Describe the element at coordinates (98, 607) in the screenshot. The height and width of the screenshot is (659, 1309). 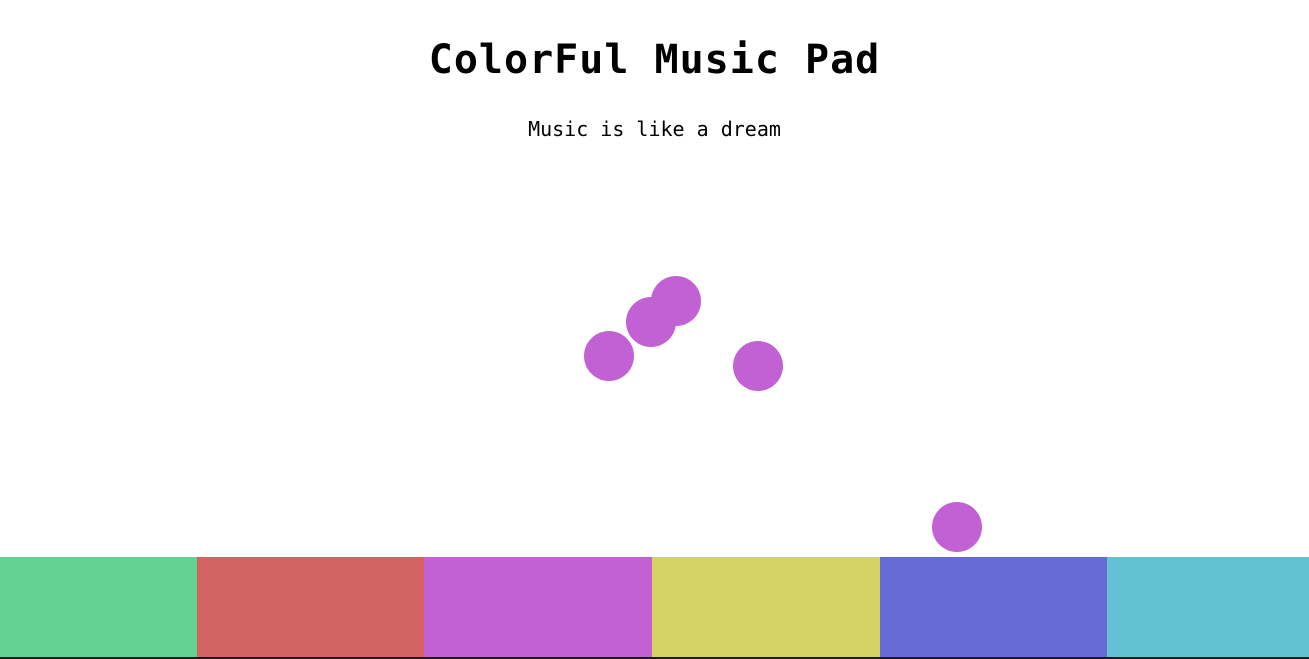
I see `pad-green` at that location.